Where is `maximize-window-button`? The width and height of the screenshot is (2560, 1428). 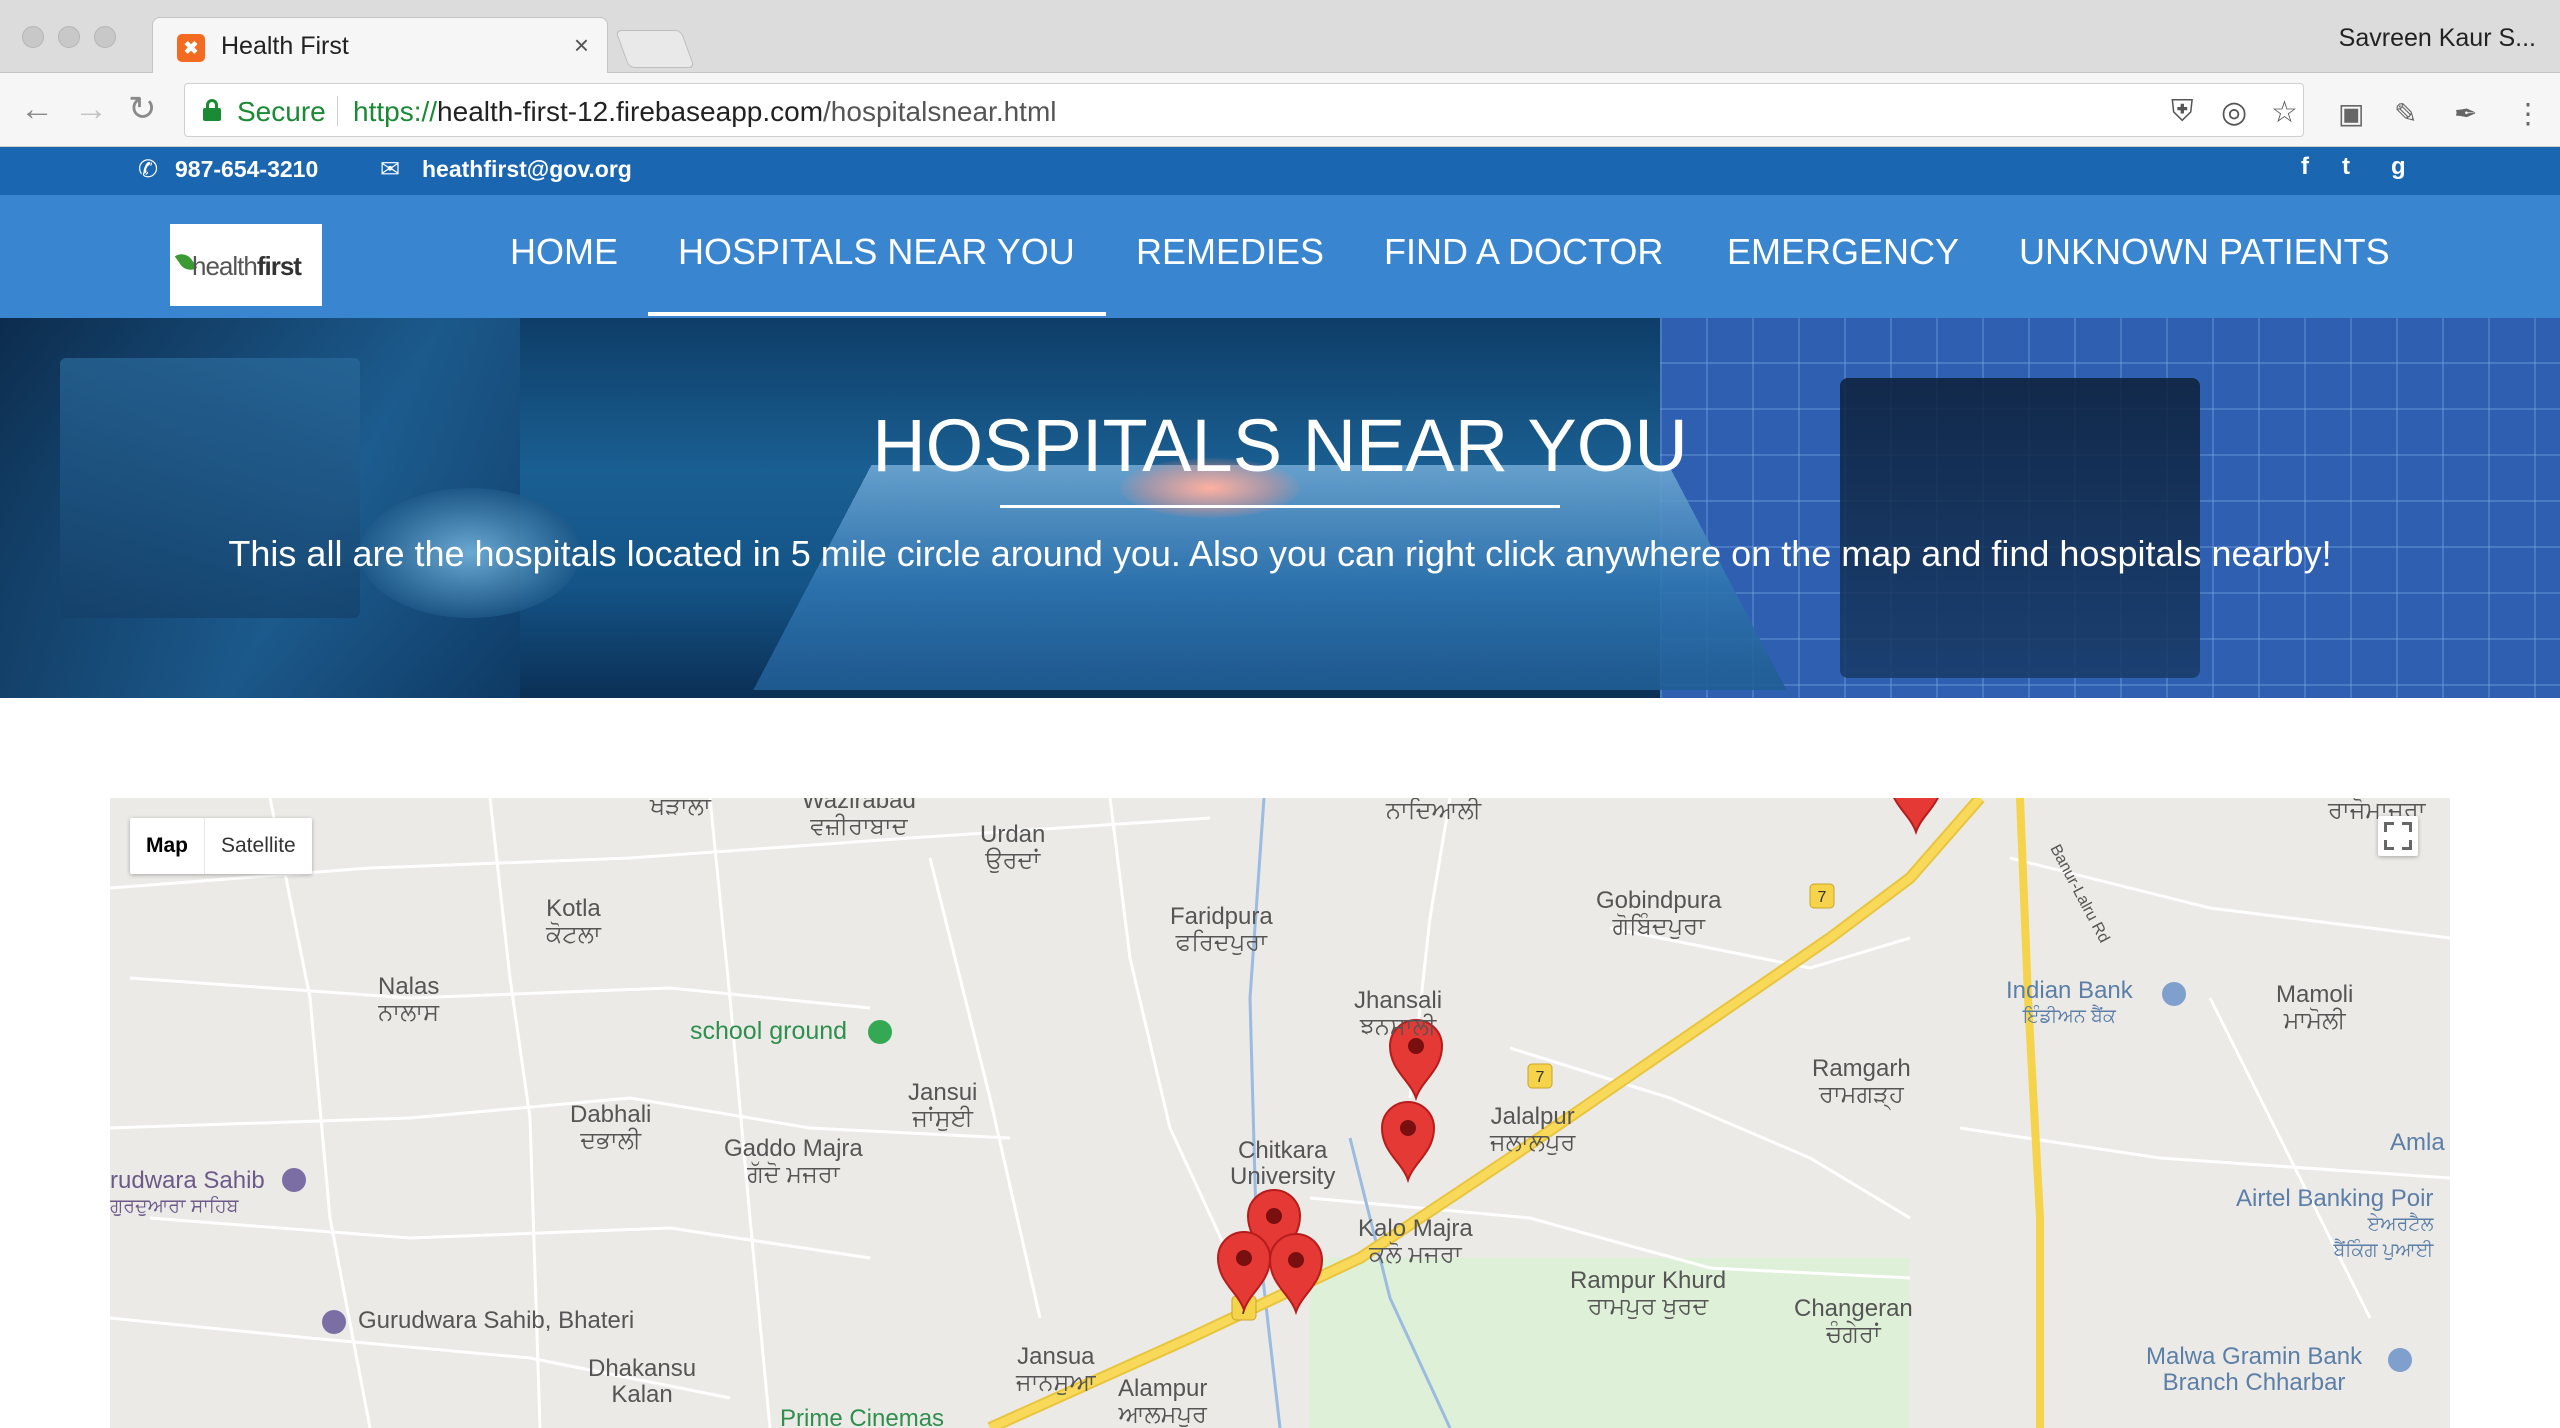
maximize-window-button is located at coordinates (105, 37).